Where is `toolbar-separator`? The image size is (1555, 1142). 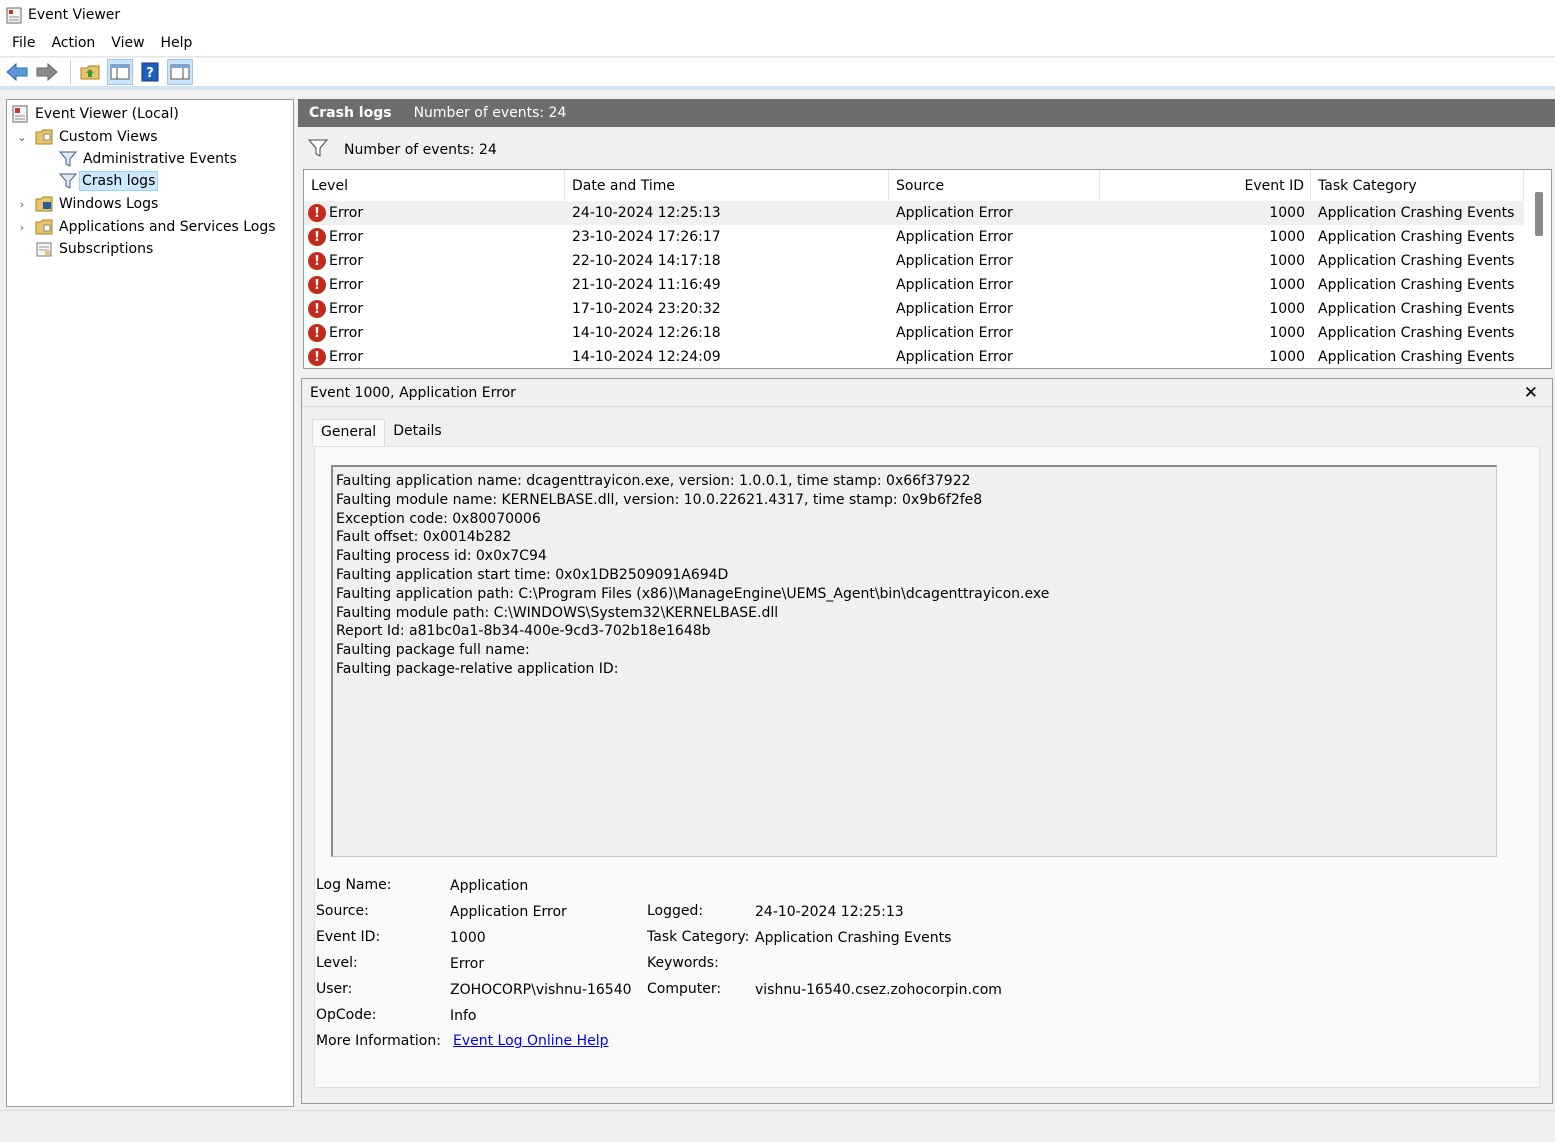 toolbar-separator is located at coordinates (70, 72).